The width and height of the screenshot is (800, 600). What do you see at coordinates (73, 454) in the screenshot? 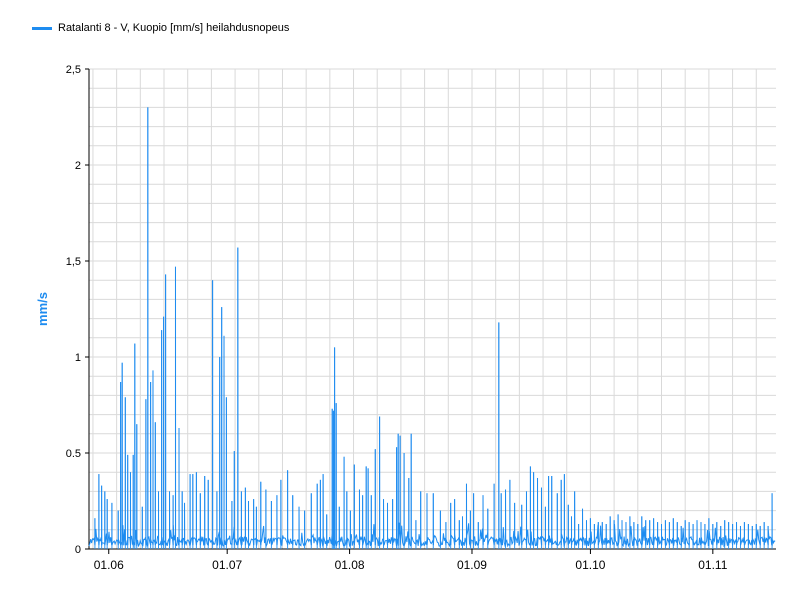
I see `y-tick-label: 0.5` at bounding box center [73, 454].